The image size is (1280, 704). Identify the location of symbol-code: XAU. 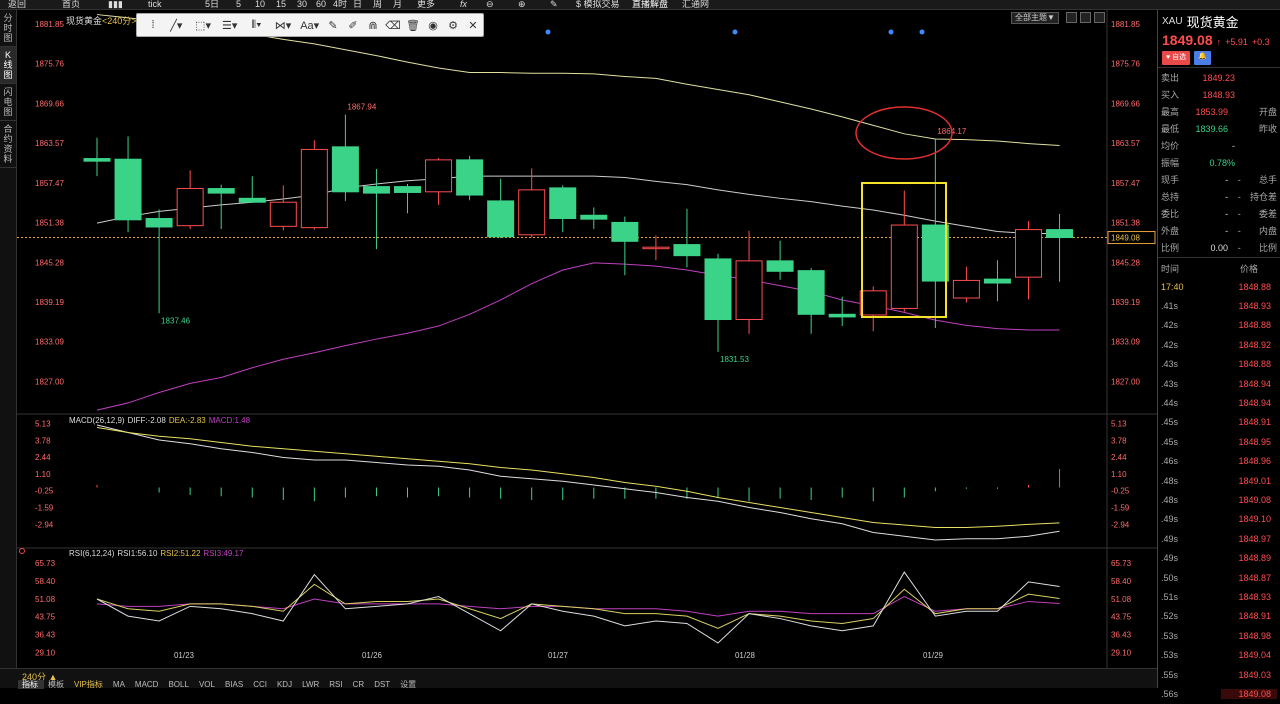
(1172, 21).